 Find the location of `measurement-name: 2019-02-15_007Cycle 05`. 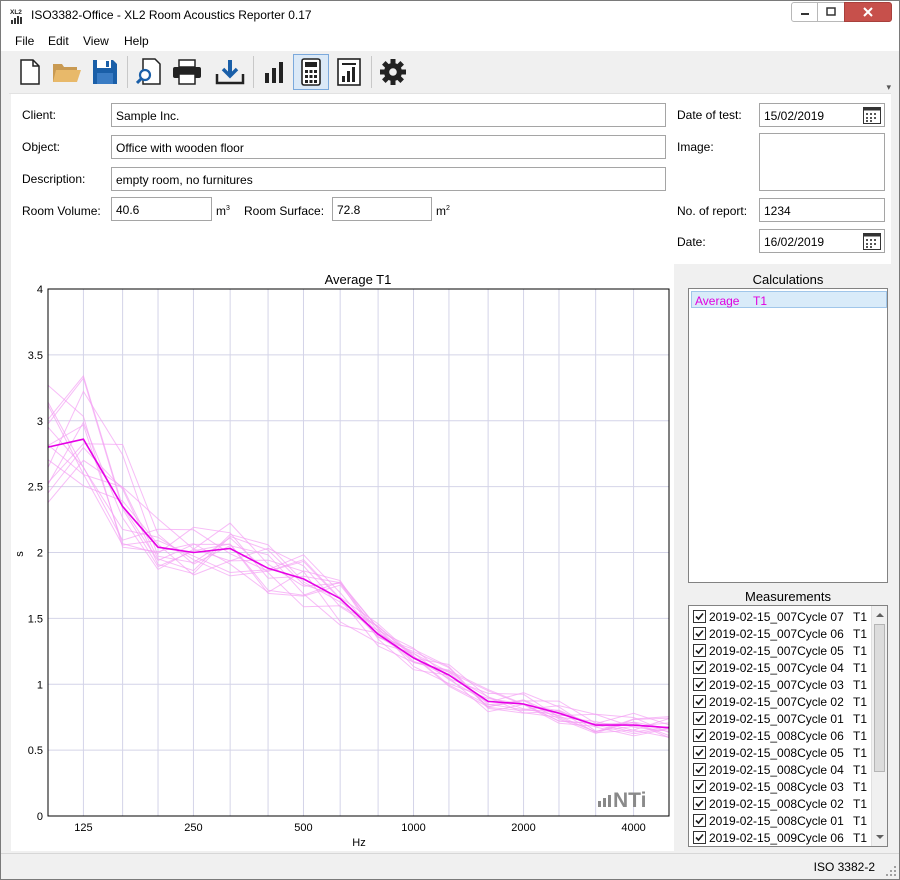

measurement-name: 2019-02-15_007Cycle 05 is located at coordinates (776, 651).